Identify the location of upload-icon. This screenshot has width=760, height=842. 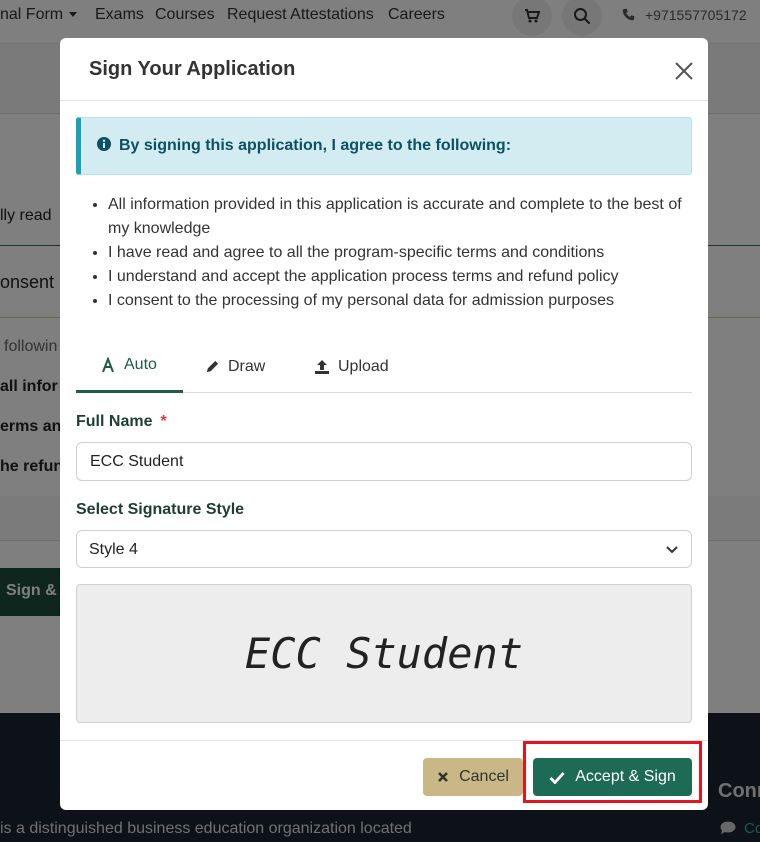
(322, 367).